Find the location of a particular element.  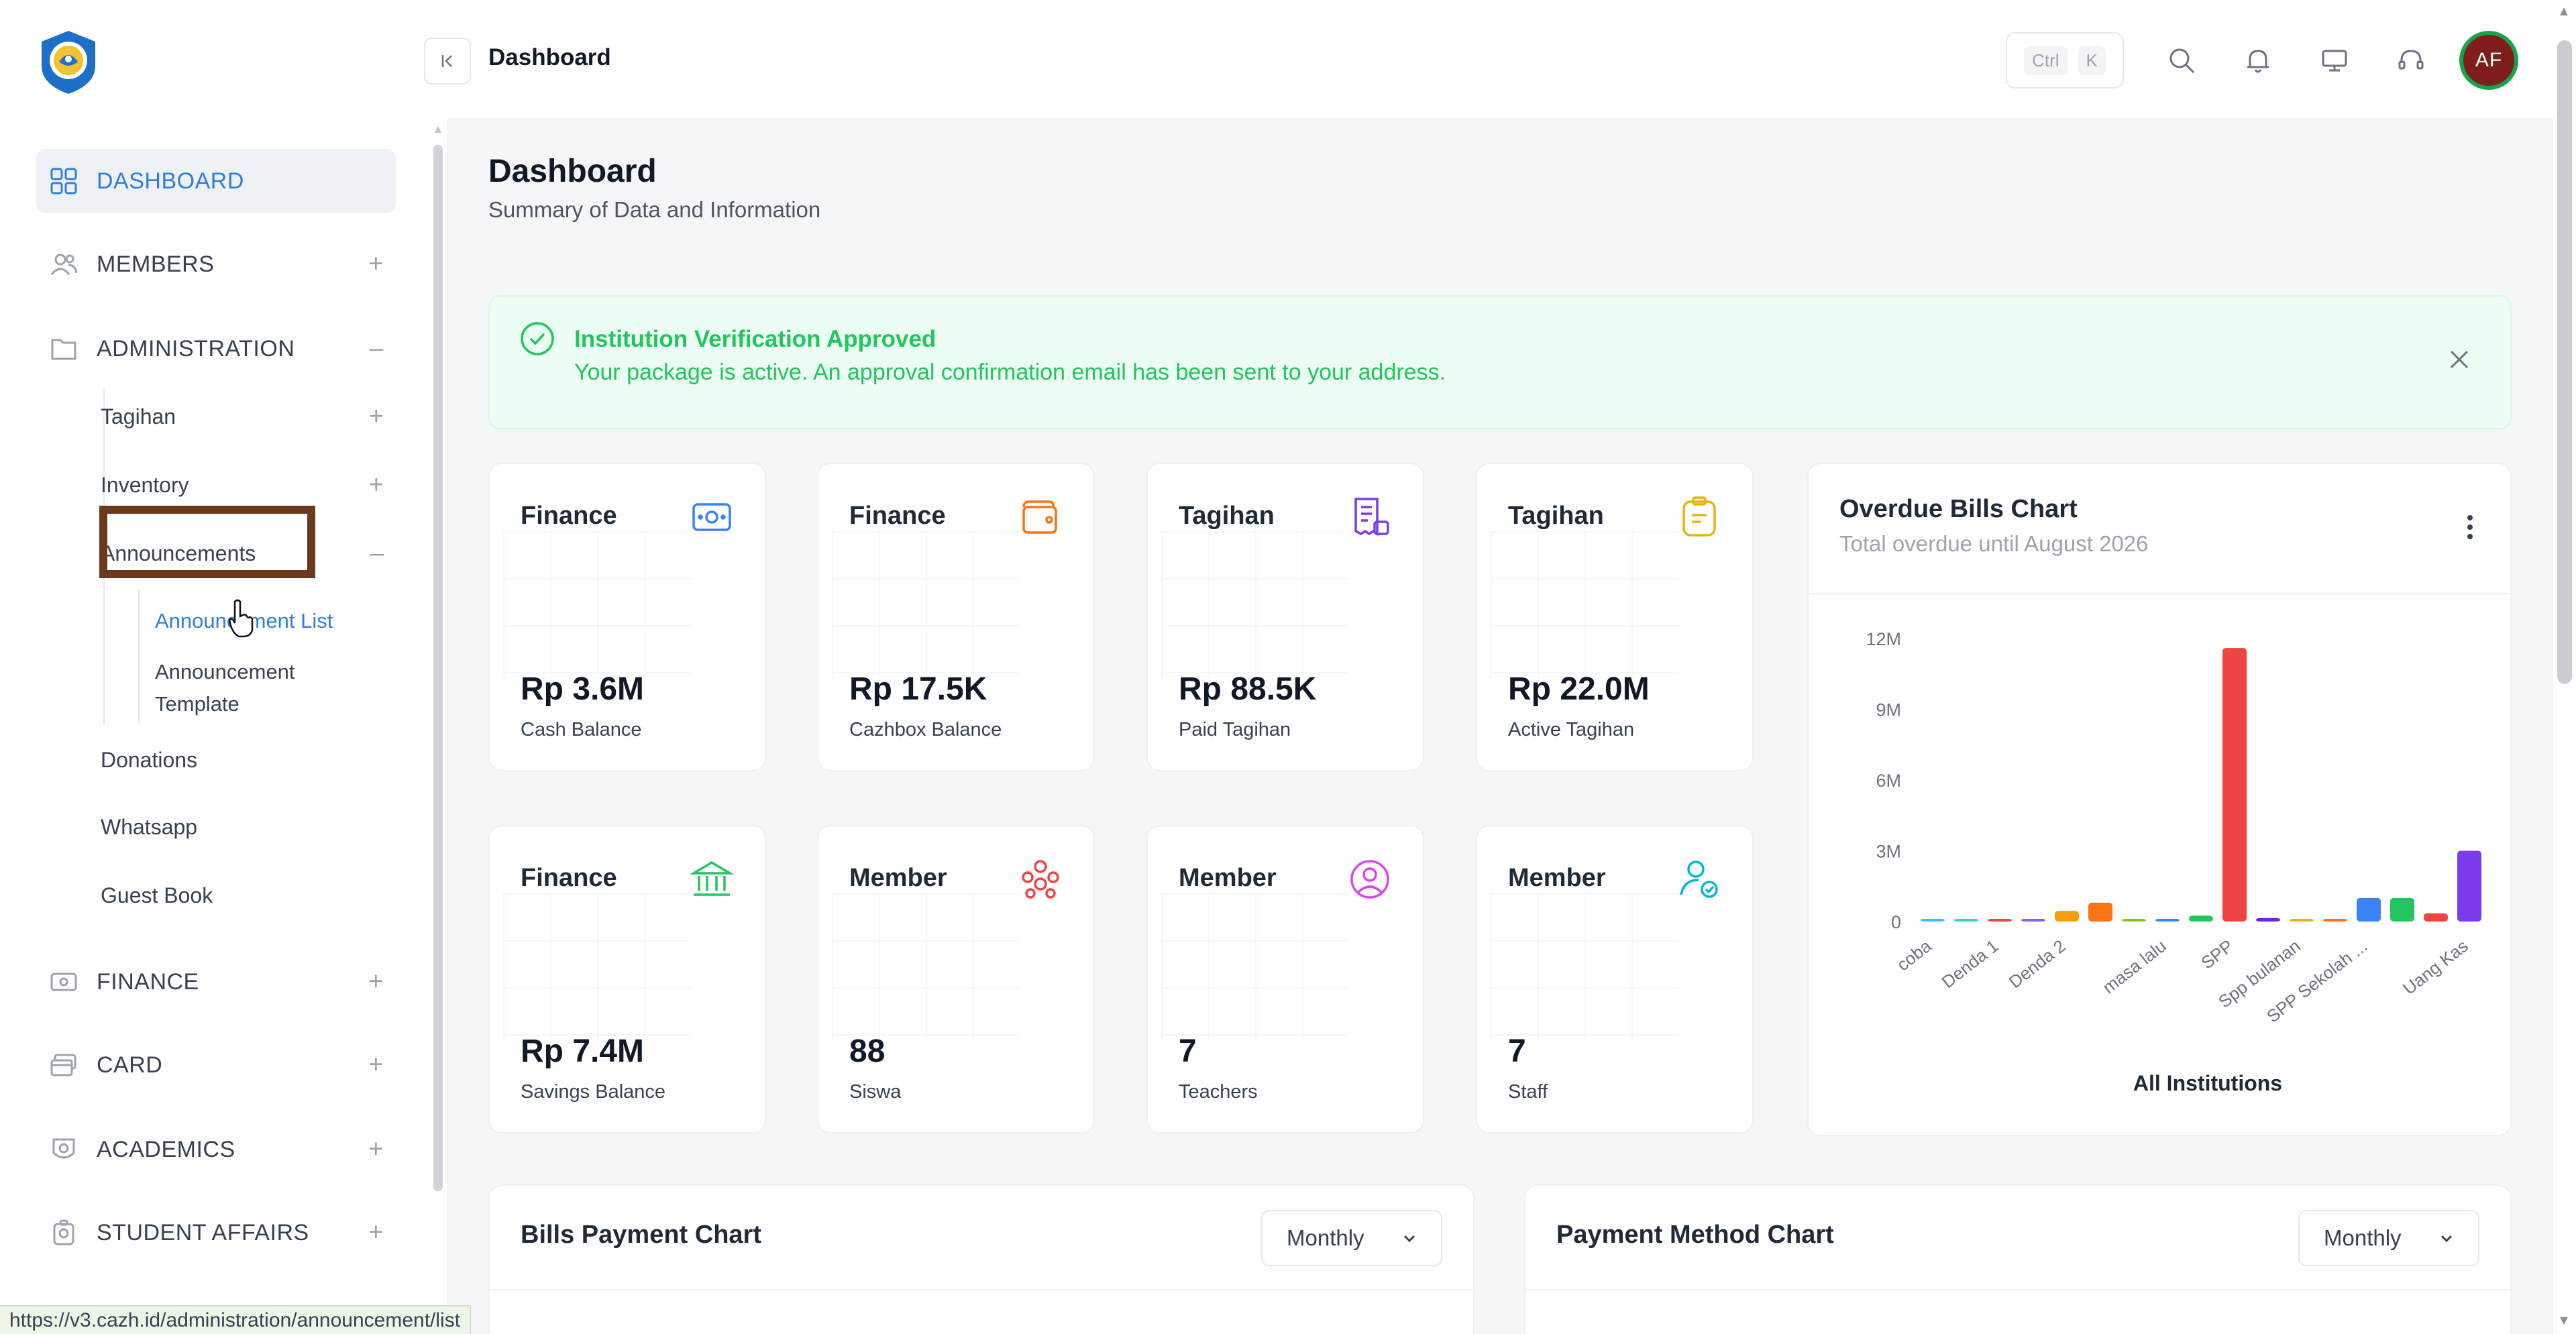

y-tick-label: 6M is located at coordinates (1888, 781).